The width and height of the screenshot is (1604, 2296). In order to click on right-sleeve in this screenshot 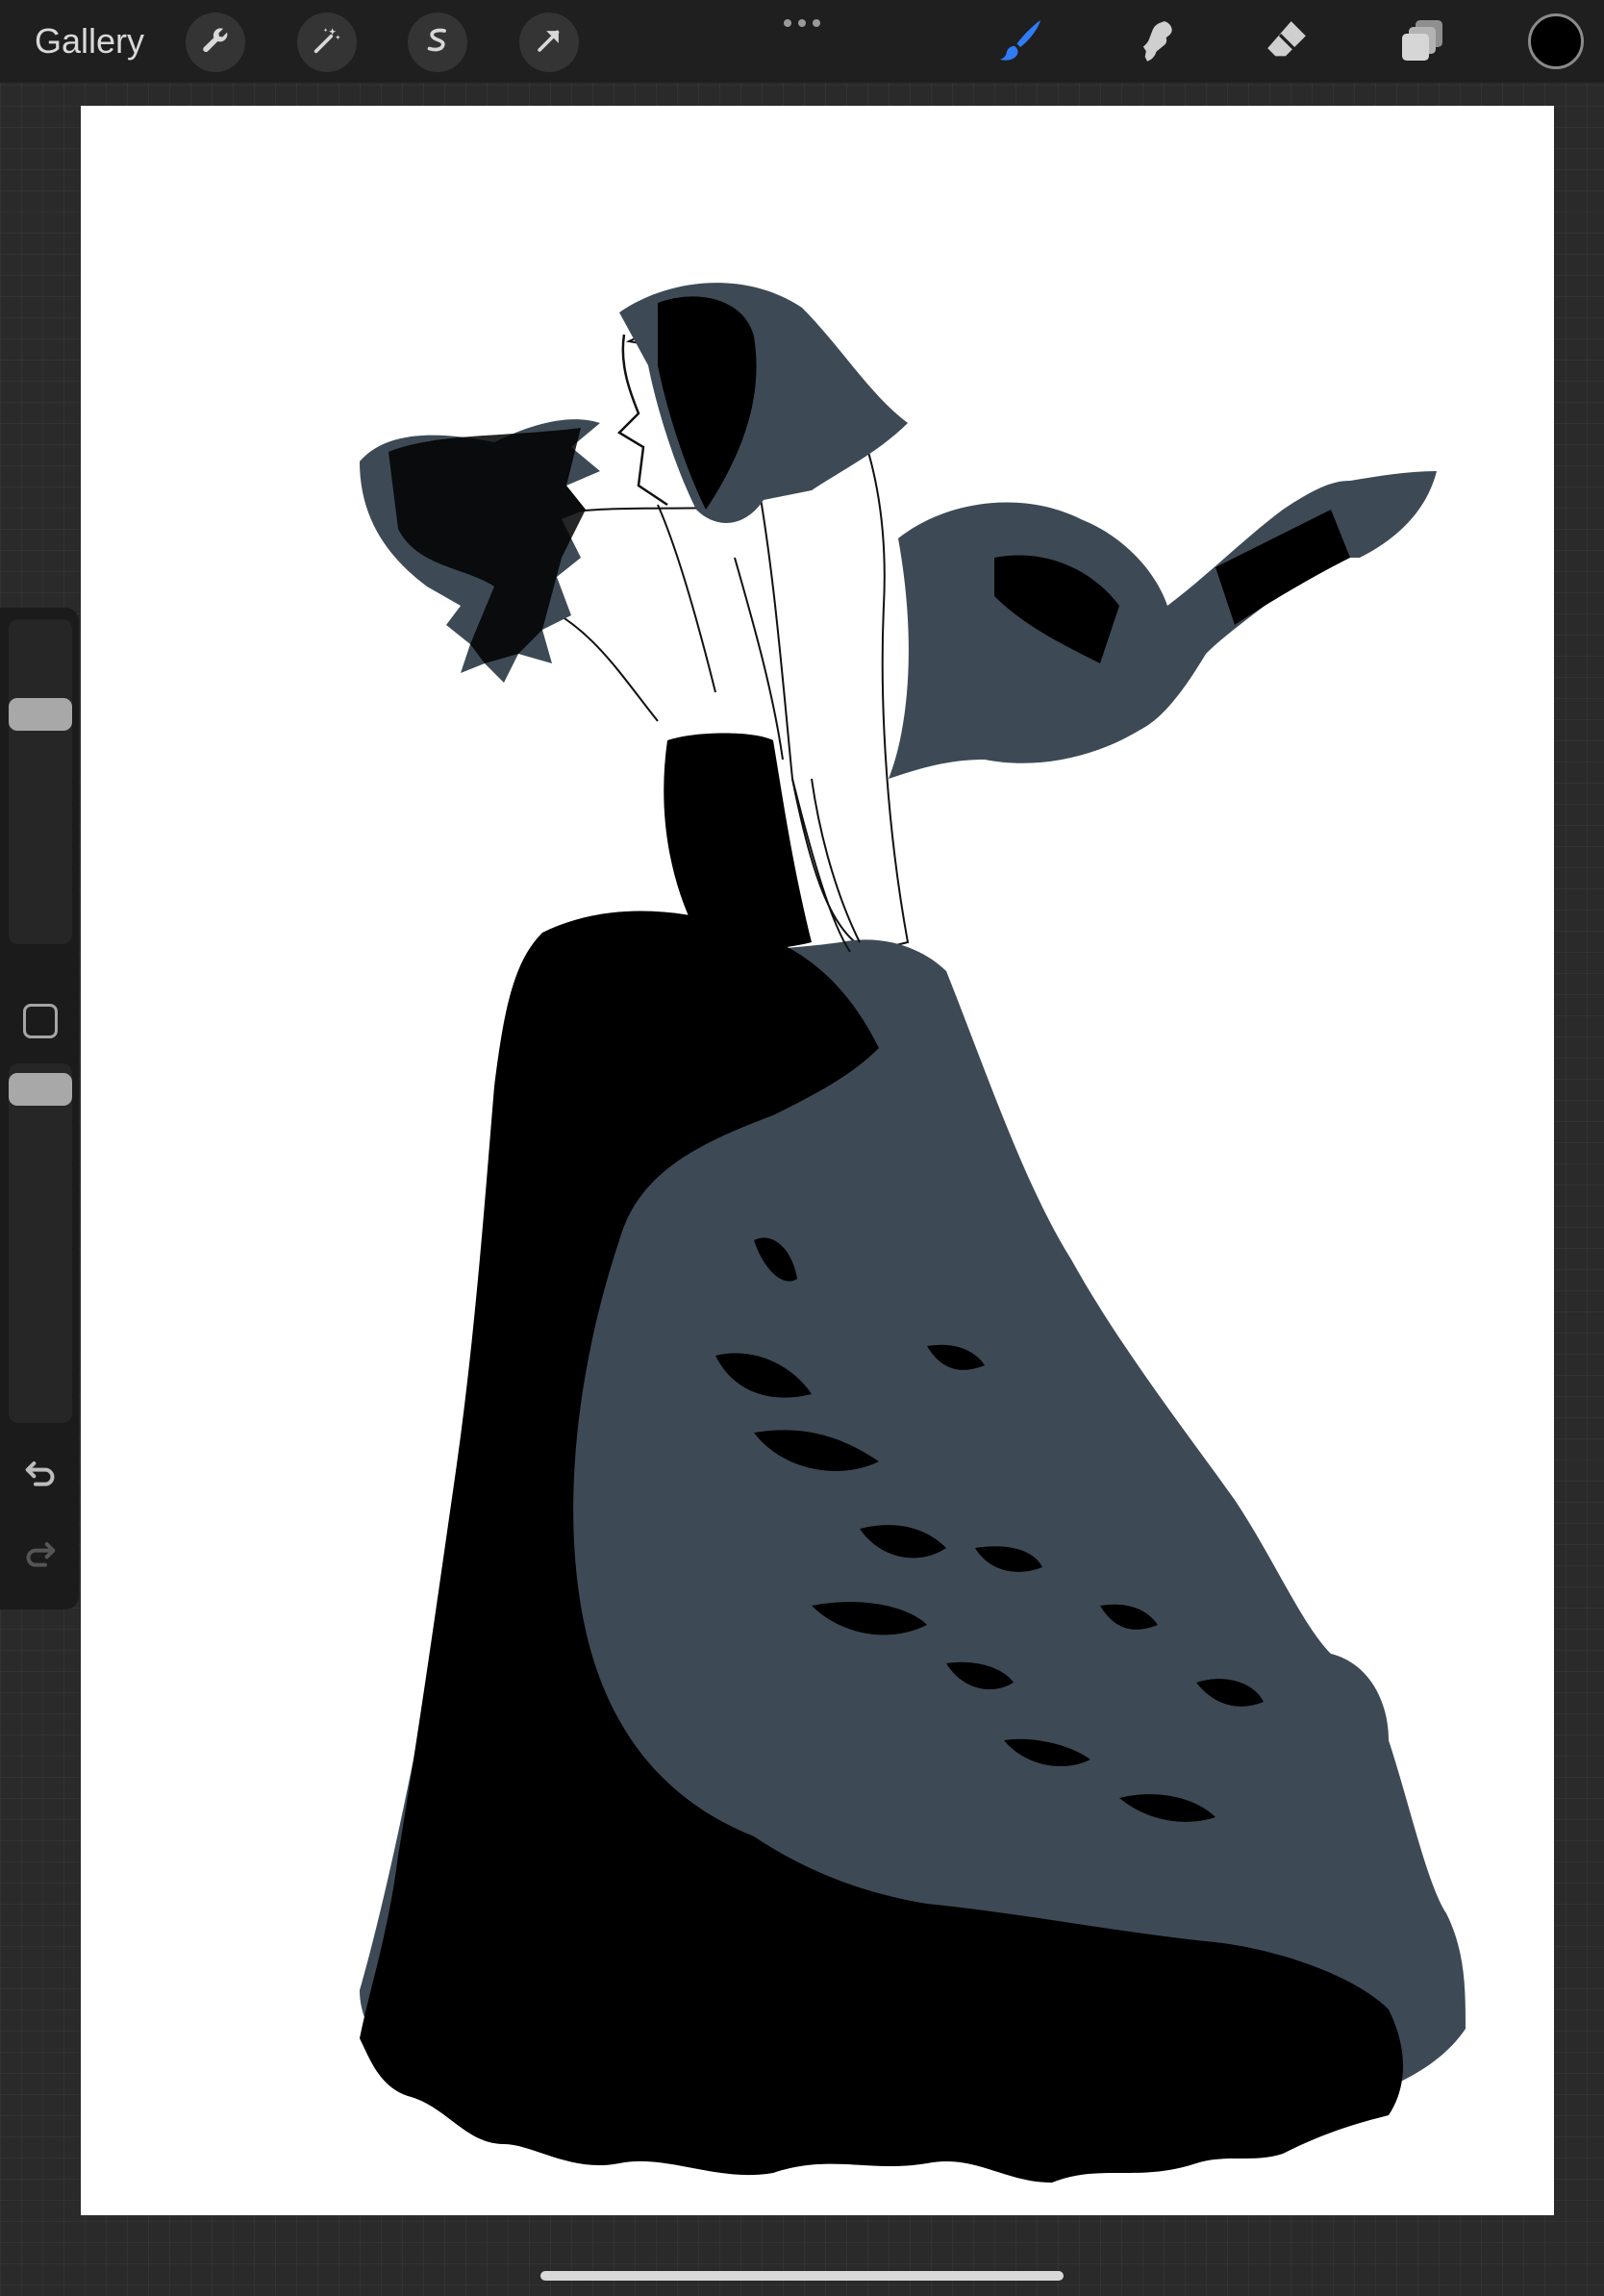, I will do `click(1163, 625)`.